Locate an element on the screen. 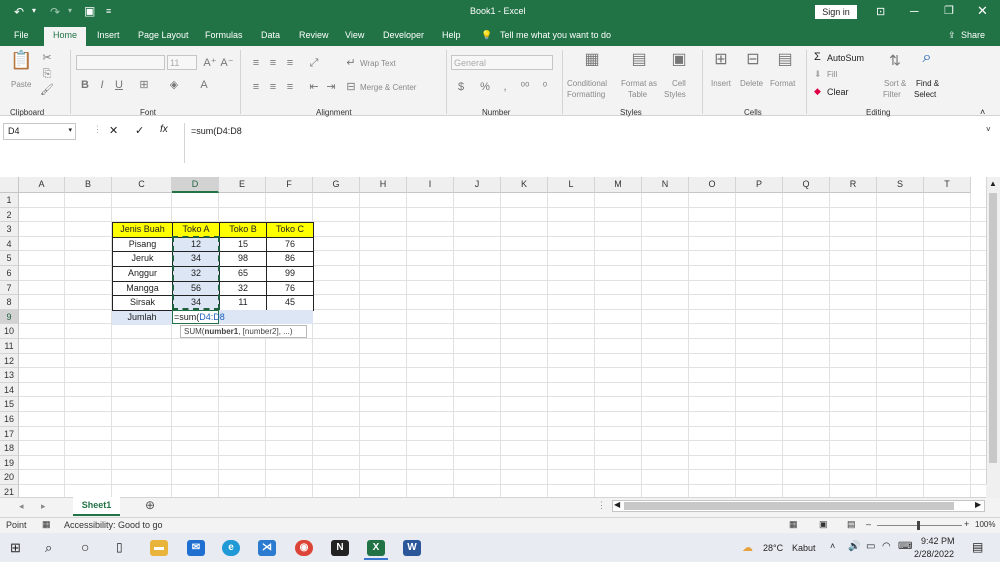 This screenshot has width=1000, height=562. row-header-7: 7 is located at coordinates (9, 288).